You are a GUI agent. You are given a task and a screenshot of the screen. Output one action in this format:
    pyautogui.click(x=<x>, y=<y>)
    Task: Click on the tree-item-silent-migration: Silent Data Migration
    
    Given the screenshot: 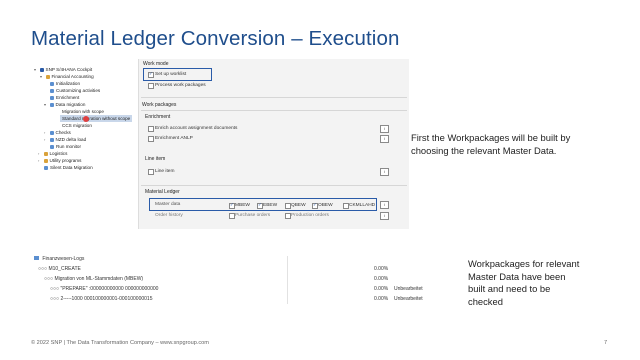 What is the action you would take?
    pyautogui.click(x=68, y=167)
    